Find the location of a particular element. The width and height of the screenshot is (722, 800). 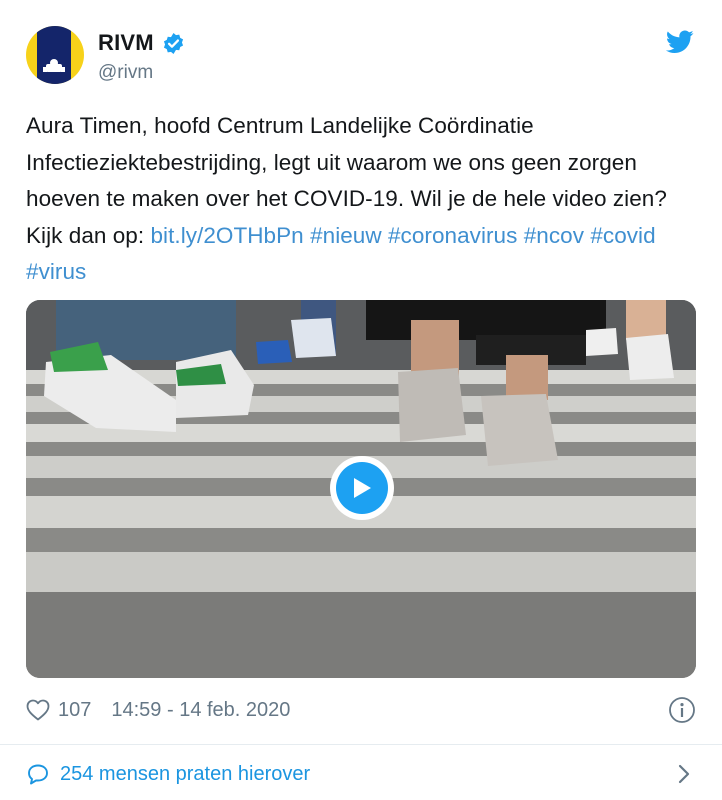

hashtag-nieuw: #nieuw is located at coordinates (346, 235).